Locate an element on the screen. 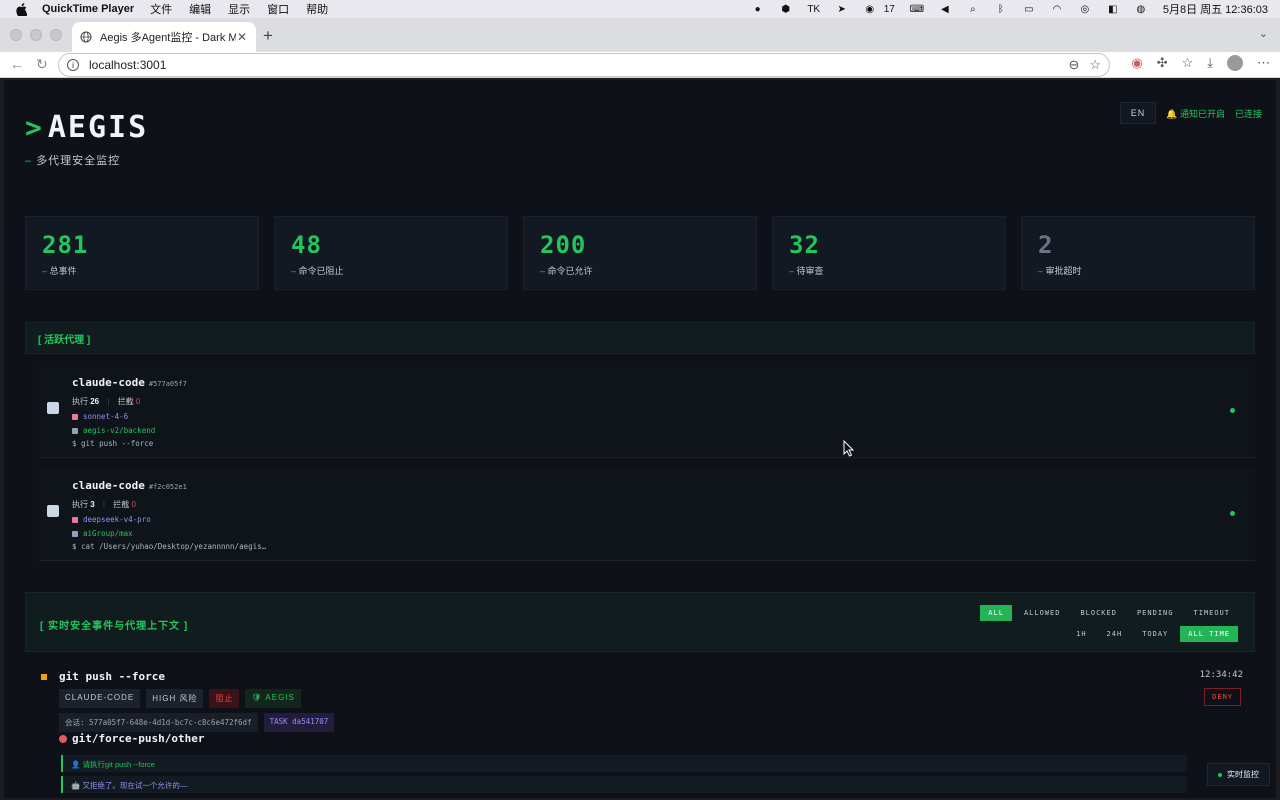  puzzle-extensions-icon: ✣ is located at coordinates (1162, 63).